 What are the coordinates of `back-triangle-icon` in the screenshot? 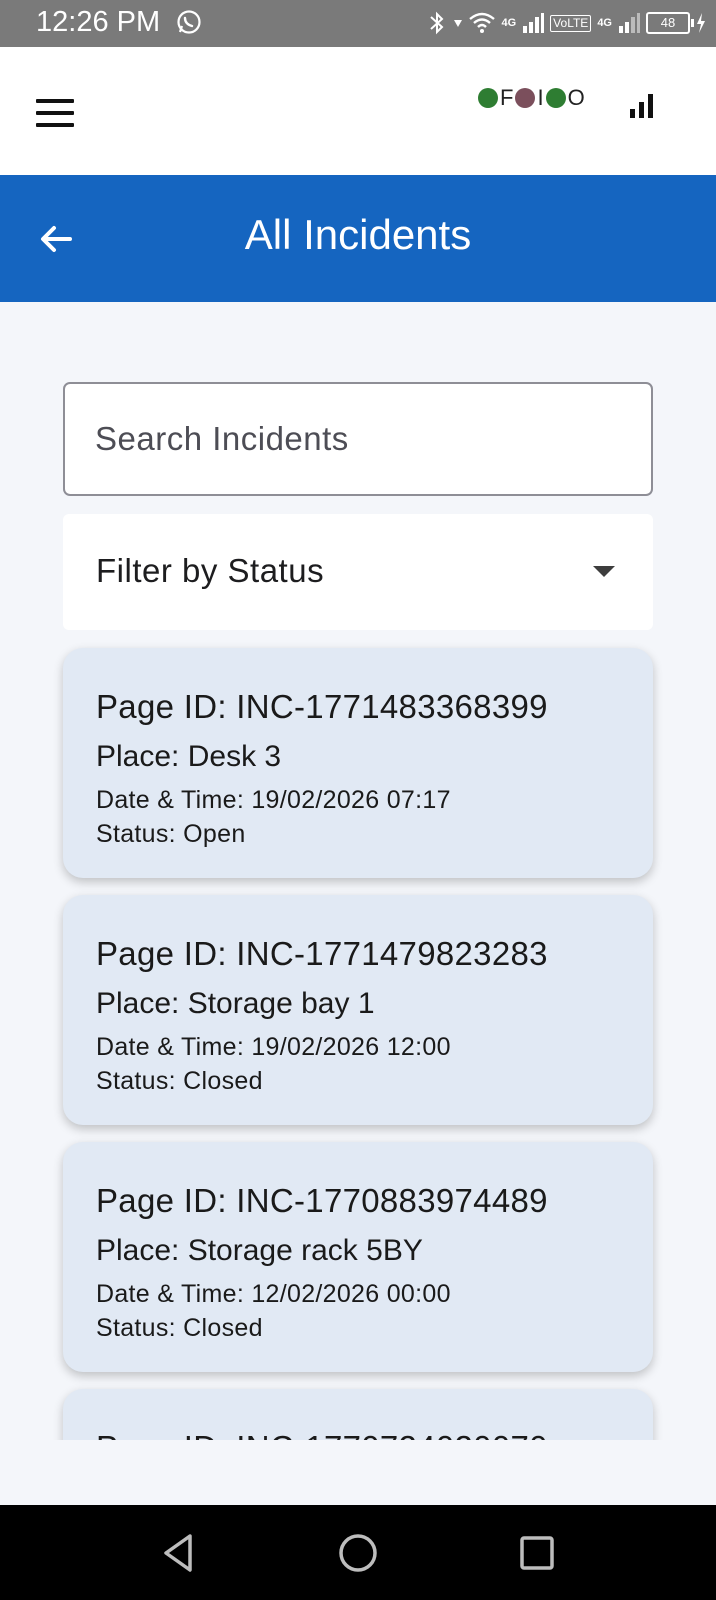 It's located at (179, 1553).